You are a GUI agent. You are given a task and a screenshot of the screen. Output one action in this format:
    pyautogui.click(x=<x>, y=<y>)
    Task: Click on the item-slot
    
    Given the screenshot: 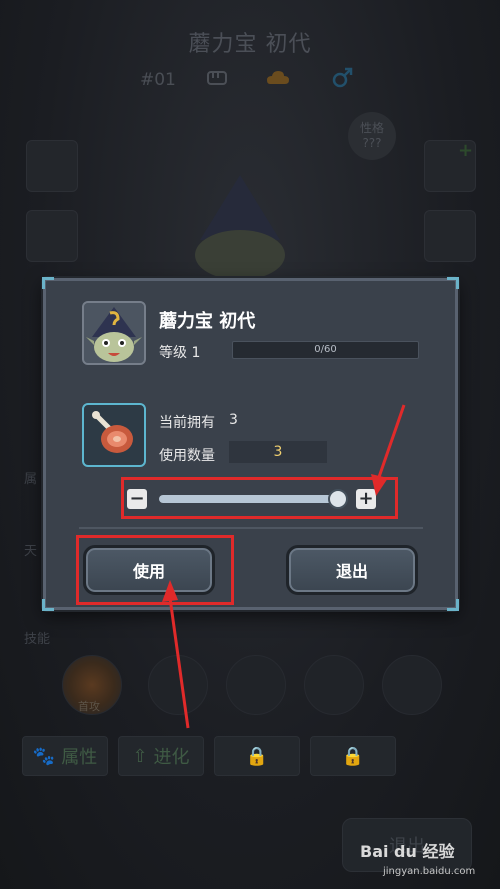 What is the action you would take?
    pyautogui.click(x=114, y=435)
    